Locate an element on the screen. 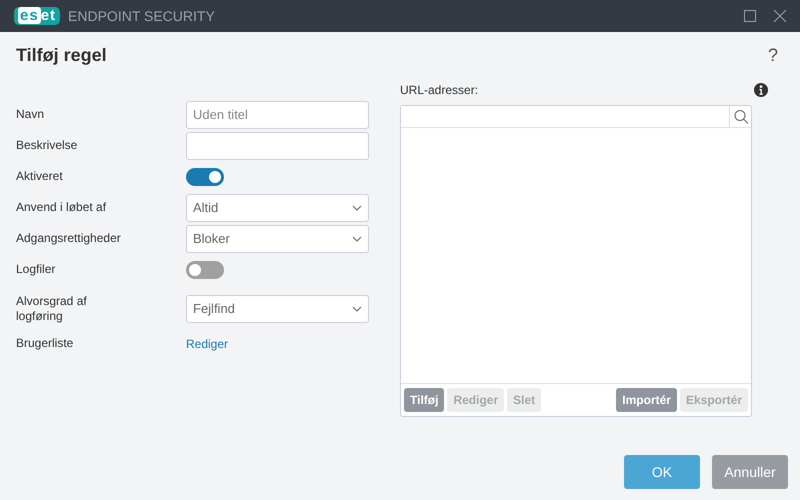  field-label: Adgangsrettigheder is located at coordinates (69, 238).